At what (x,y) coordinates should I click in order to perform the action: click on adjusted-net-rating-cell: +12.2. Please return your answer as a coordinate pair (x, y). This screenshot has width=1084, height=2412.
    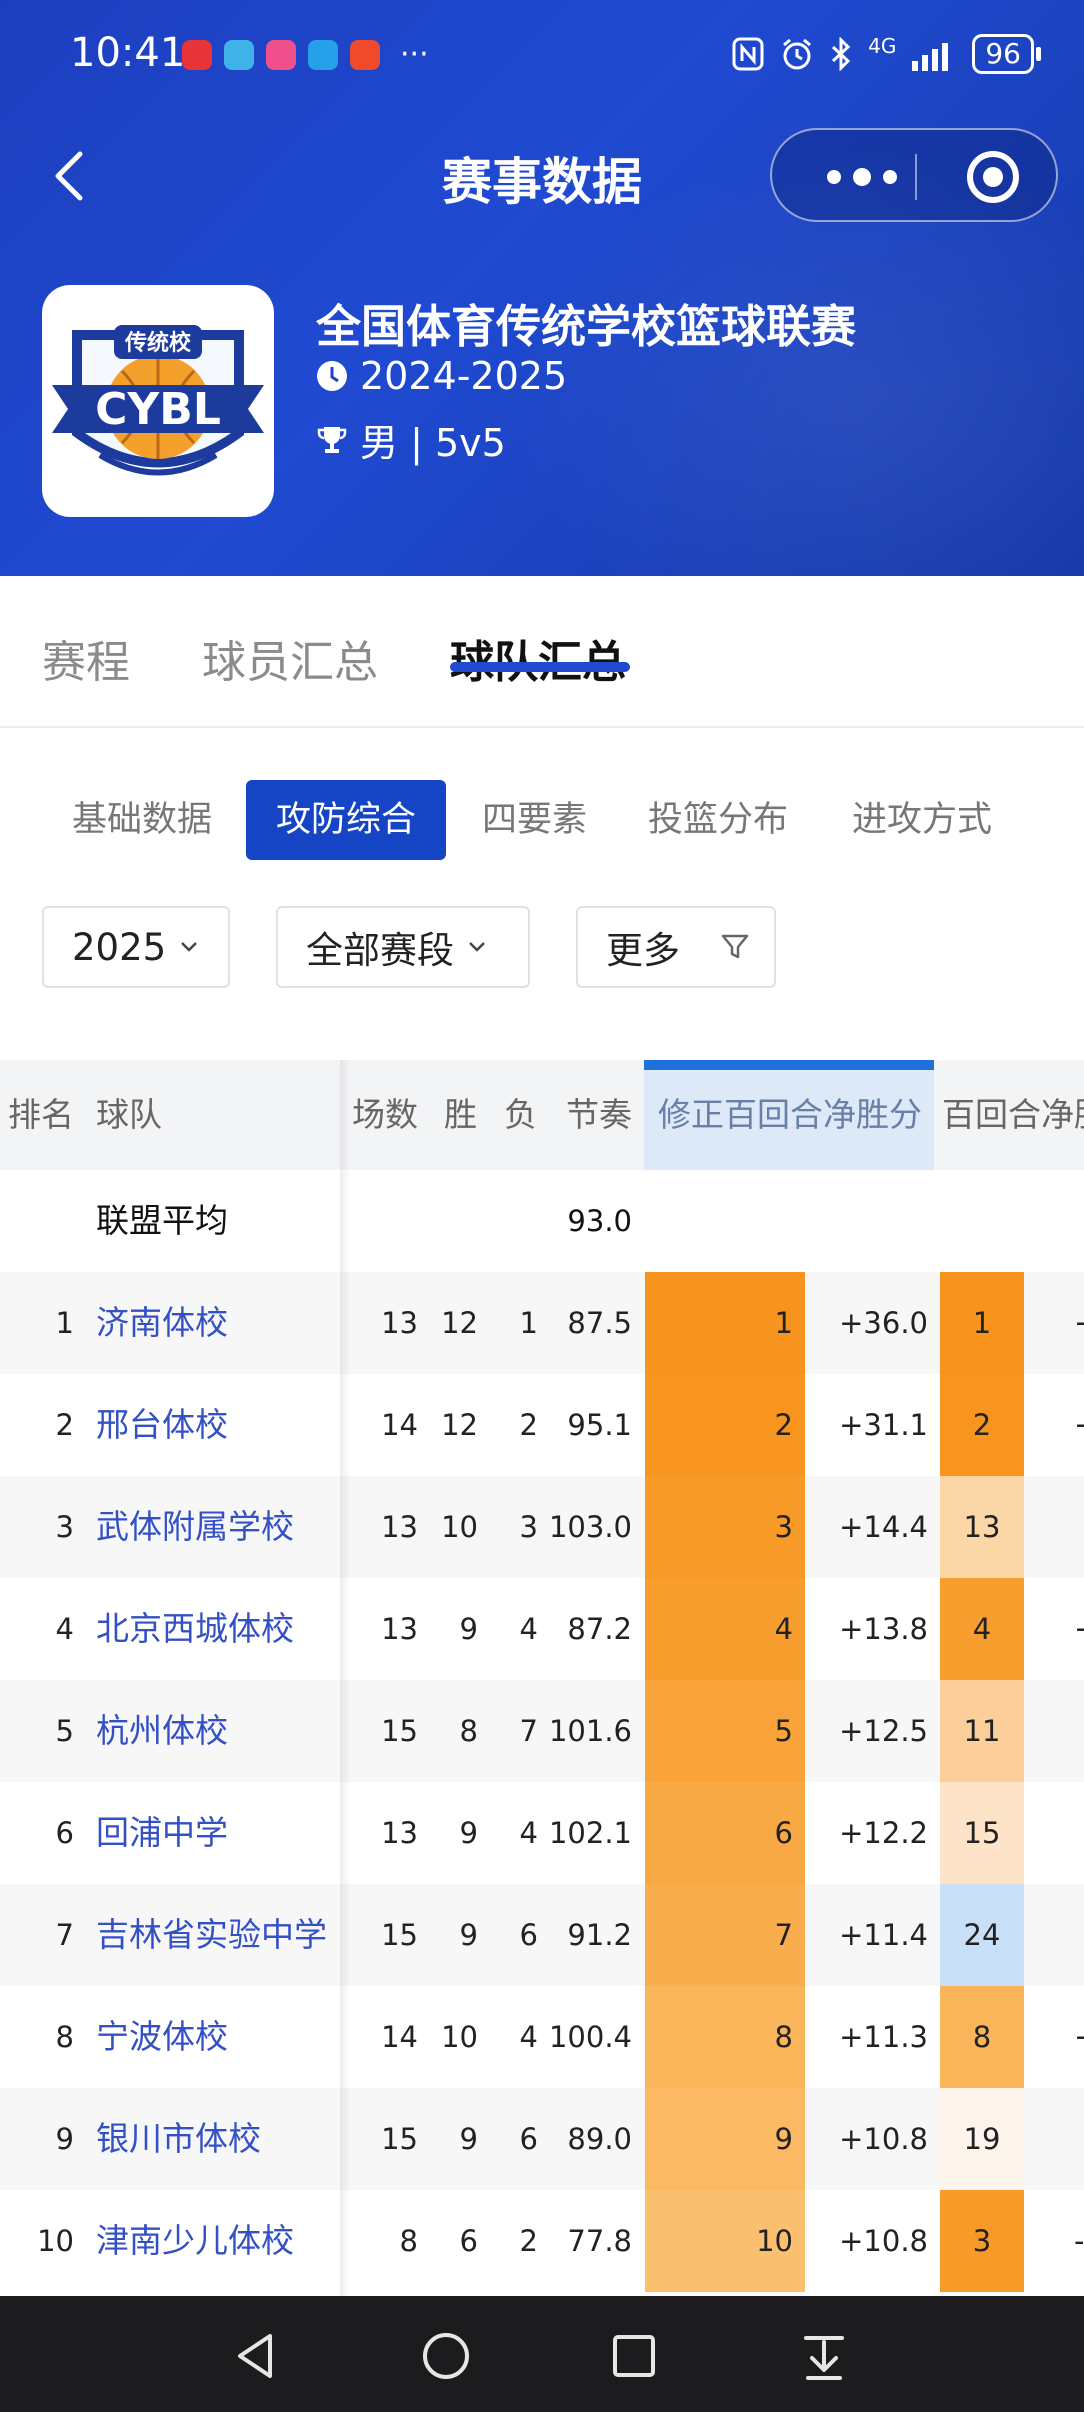
    Looking at the image, I should click on (883, 1833).